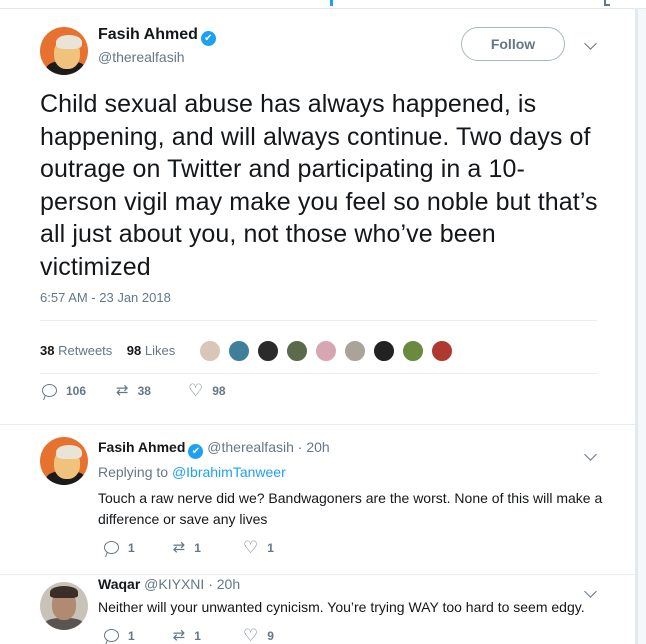 Image resolution: width=646 pixels, height=644 pixels. What do you see at coordinates (85, 350) in the screenshot?
I see `retweets-label: Retweets` at bounding box center [85, 350].